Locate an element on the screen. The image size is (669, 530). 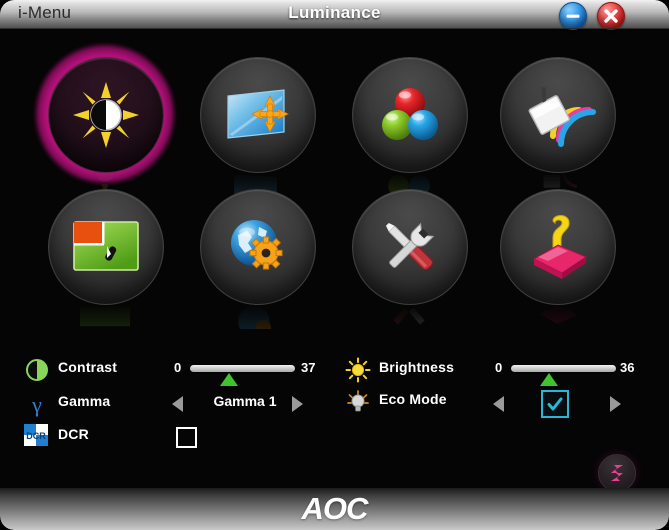
icon-image-setup is located at coordinates (257, 123).